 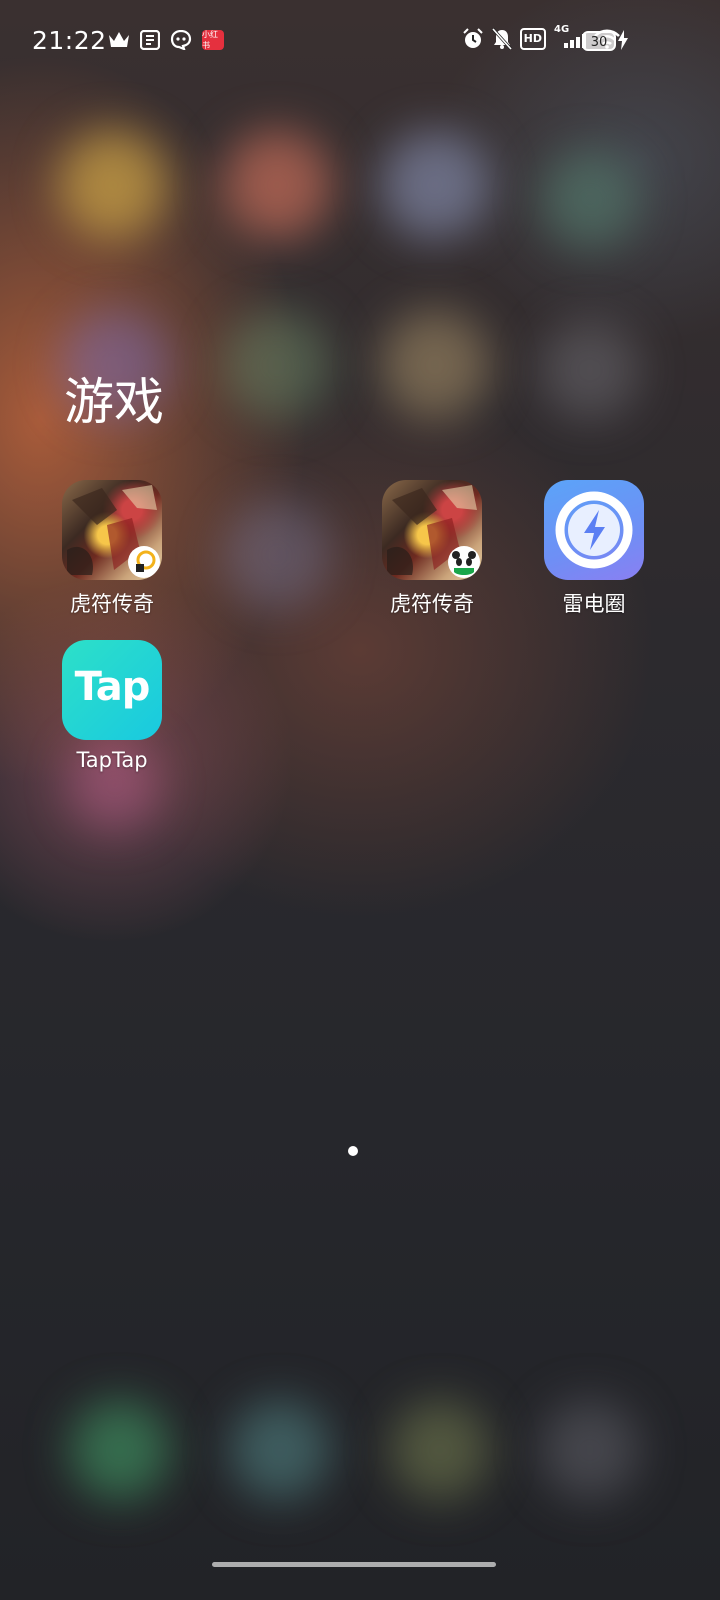 What do you see at coordinates (114, 398) in the screenshot?
I see `folder-title: 游戏` at bounding box center [114, 398].